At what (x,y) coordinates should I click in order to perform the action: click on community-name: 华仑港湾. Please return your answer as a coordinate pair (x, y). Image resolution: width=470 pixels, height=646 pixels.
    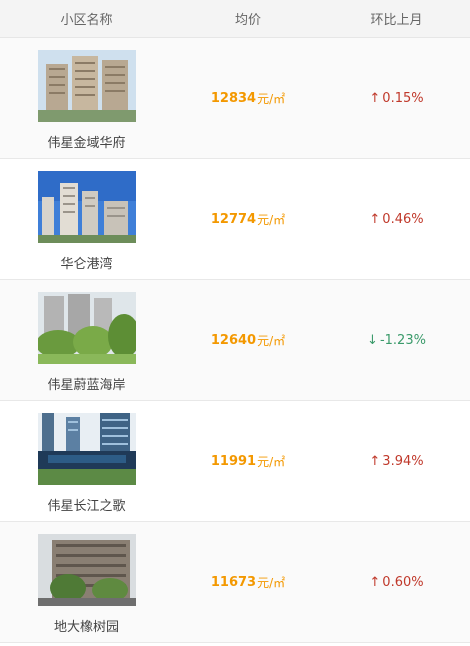
    Looking at the image, I should click on (86, 264).